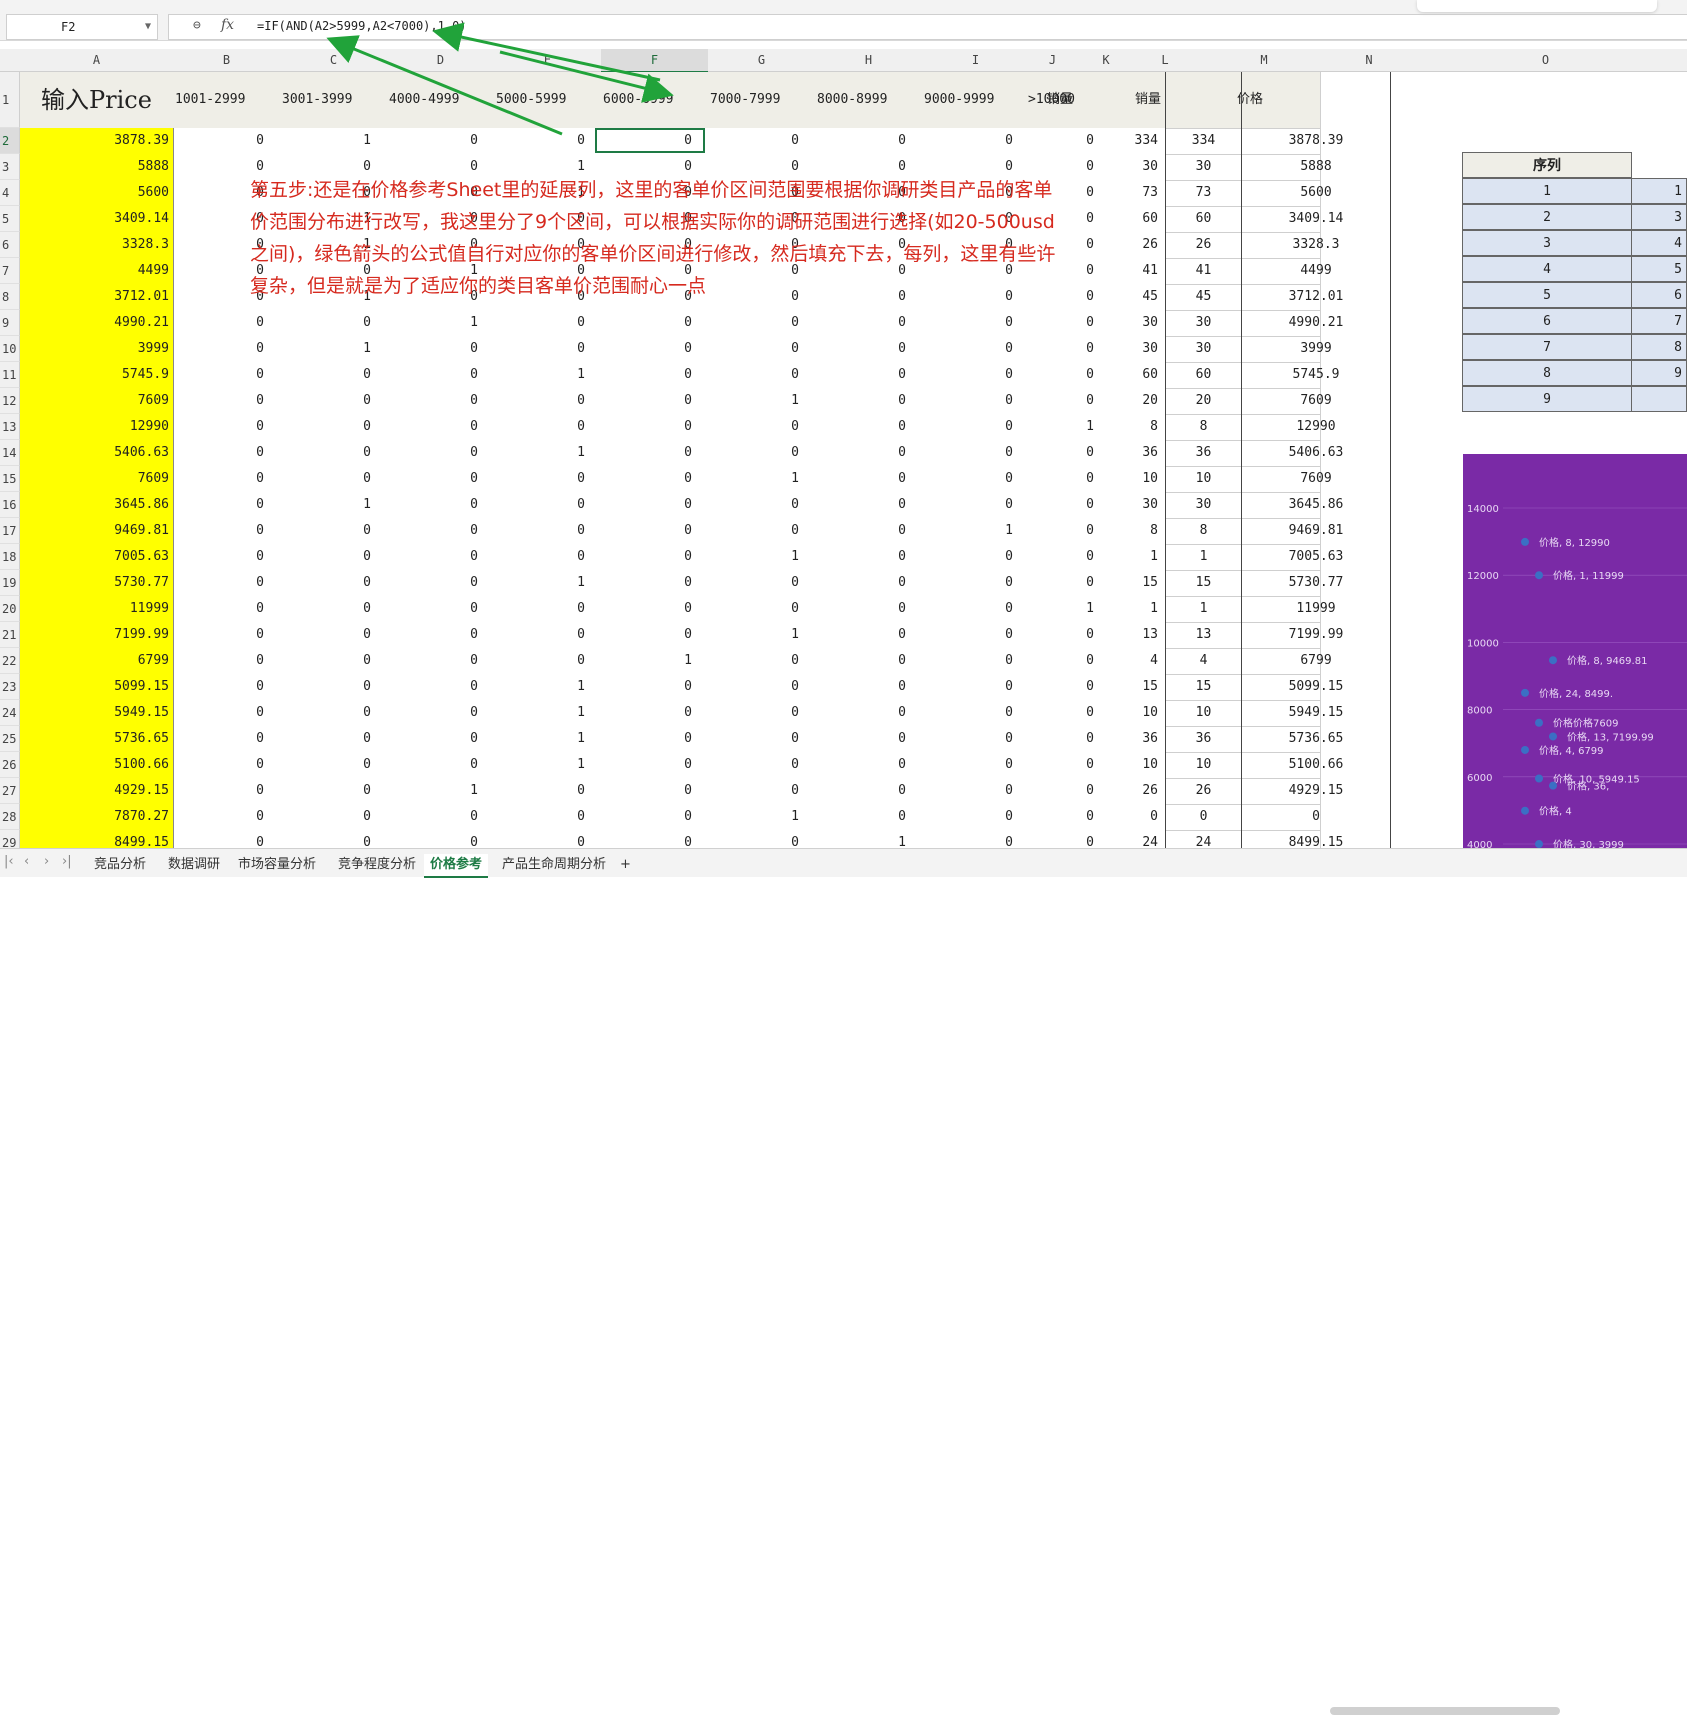 The height and width of the screenshot is (1715, 1687). What do you see at coordinates (9, 861) in the screenshot?
I see `first-sheet-icon: |‹` at bounding box center [9, 861].